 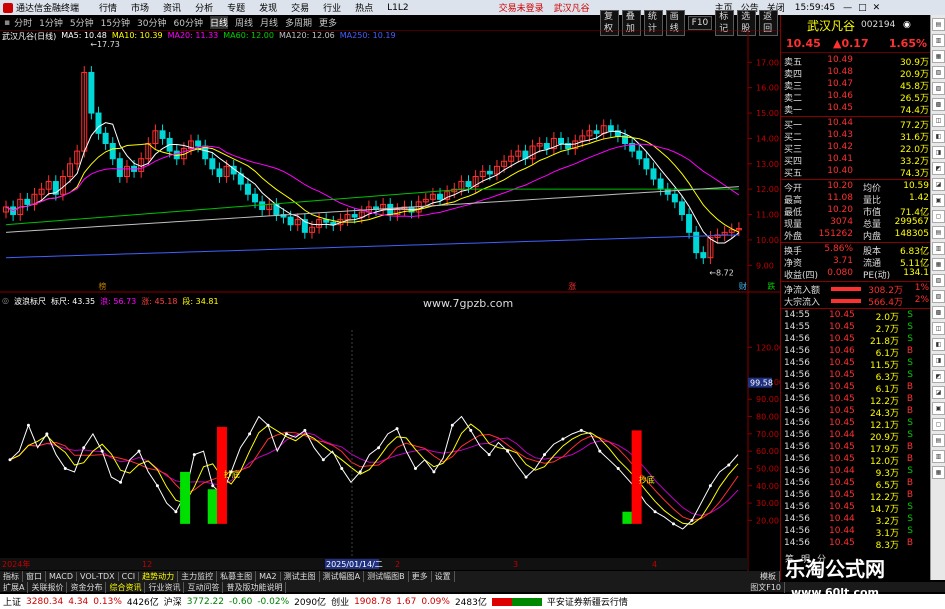 I want to click on close-icon: ✕, so click(x=877, y=8).